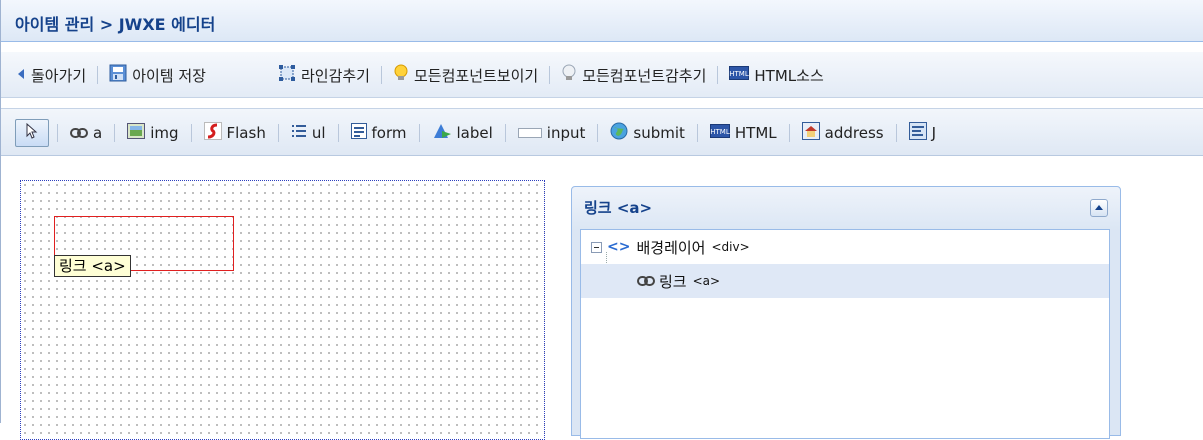 The height and width of the screenshot is (440, 1203). Describe the element at coordinates (596, 247) in the screenshot. I see `collapse-node-icon` at that location.